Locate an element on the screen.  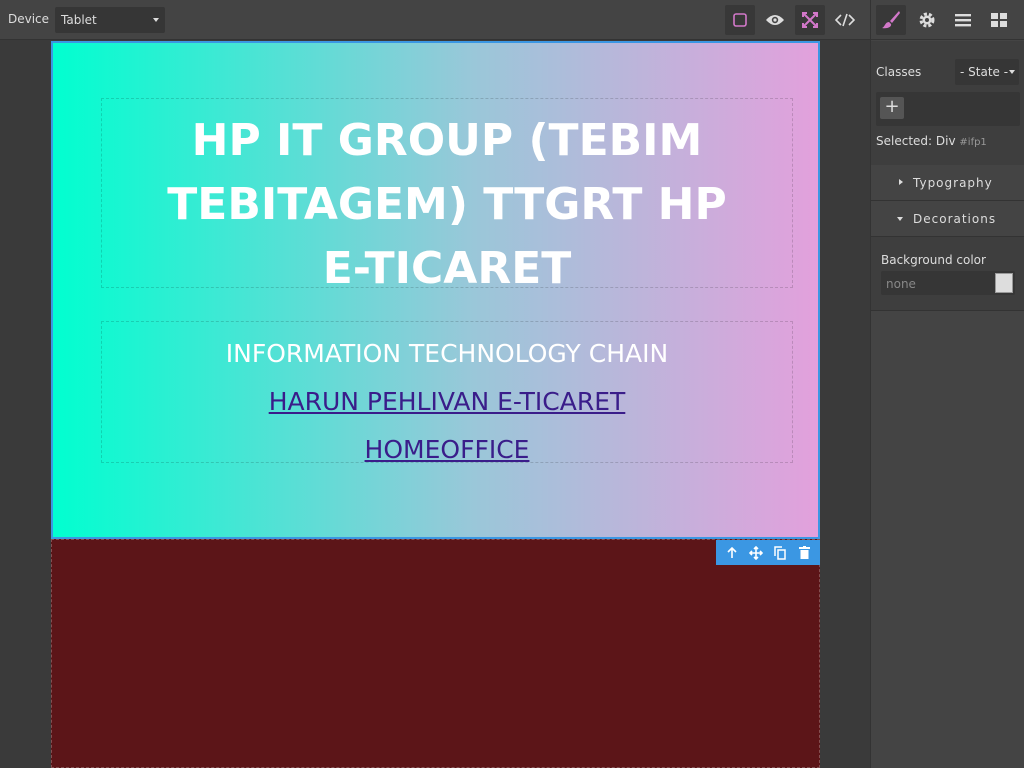
caret-right-icon is located at coordinates (901, 182).